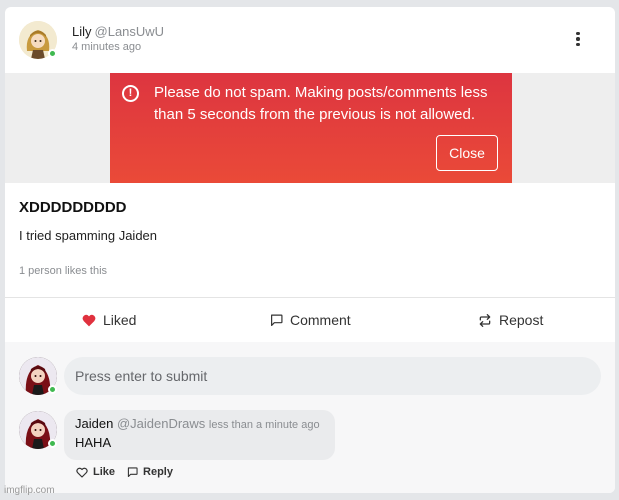  Describe the element at coordinates (29, 490) in the screenshot. I see `watermark: imgflip.com` at that location.